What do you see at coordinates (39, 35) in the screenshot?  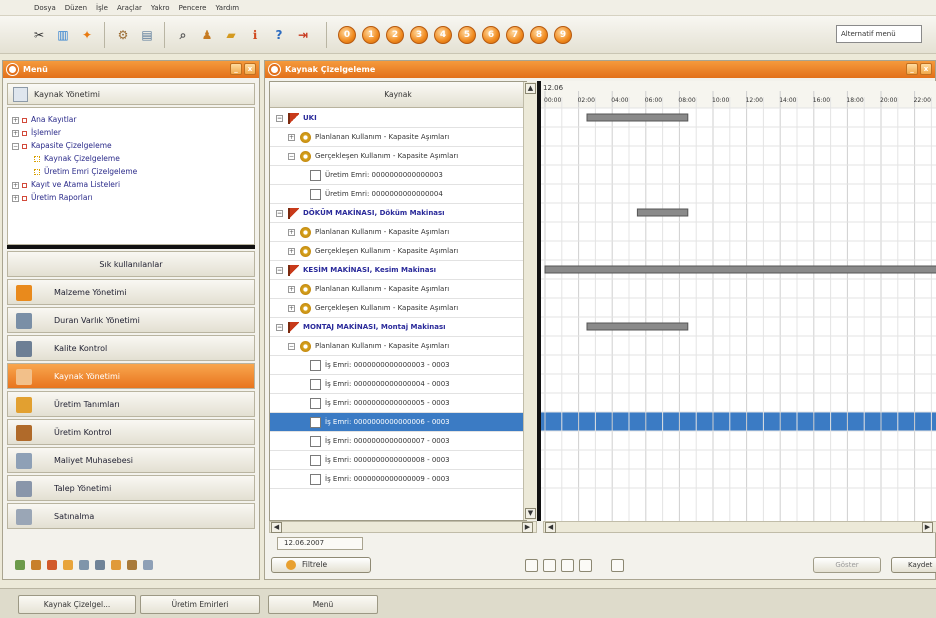 I see `tool-icon: ✂` at bounding box center [39, 35].